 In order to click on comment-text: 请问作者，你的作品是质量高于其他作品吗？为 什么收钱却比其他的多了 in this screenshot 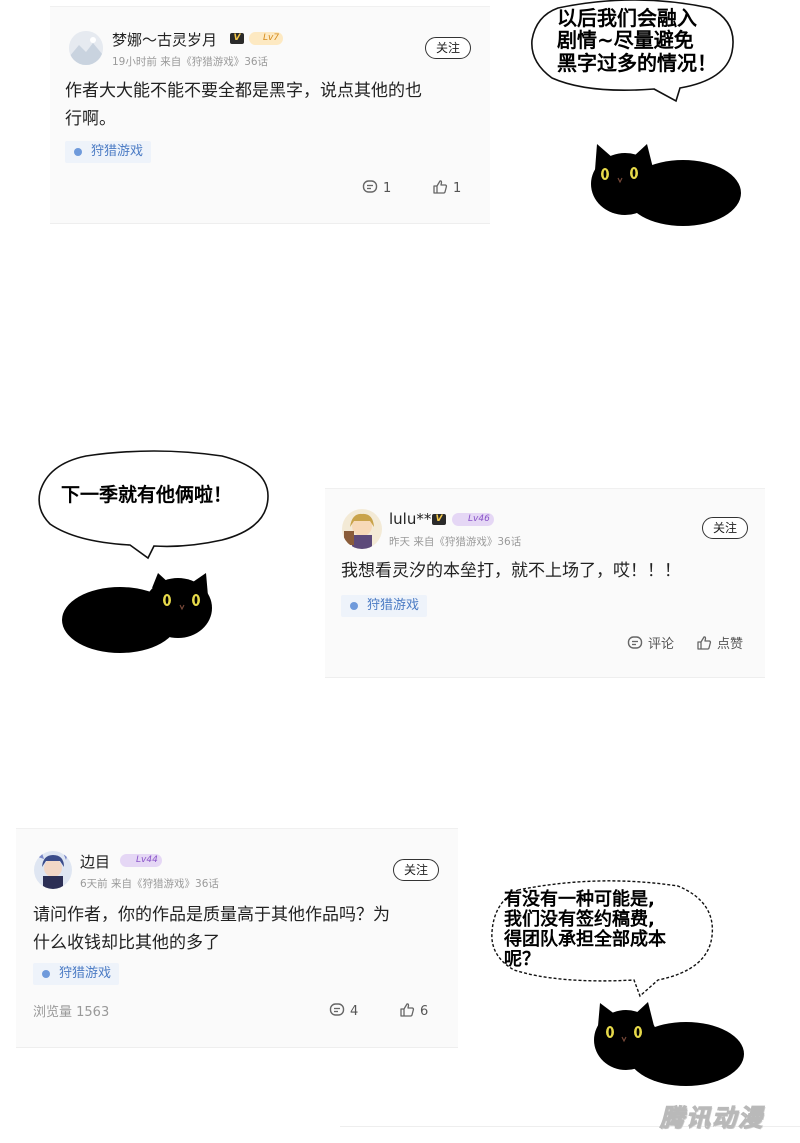, I will do `click(211, 929)`.